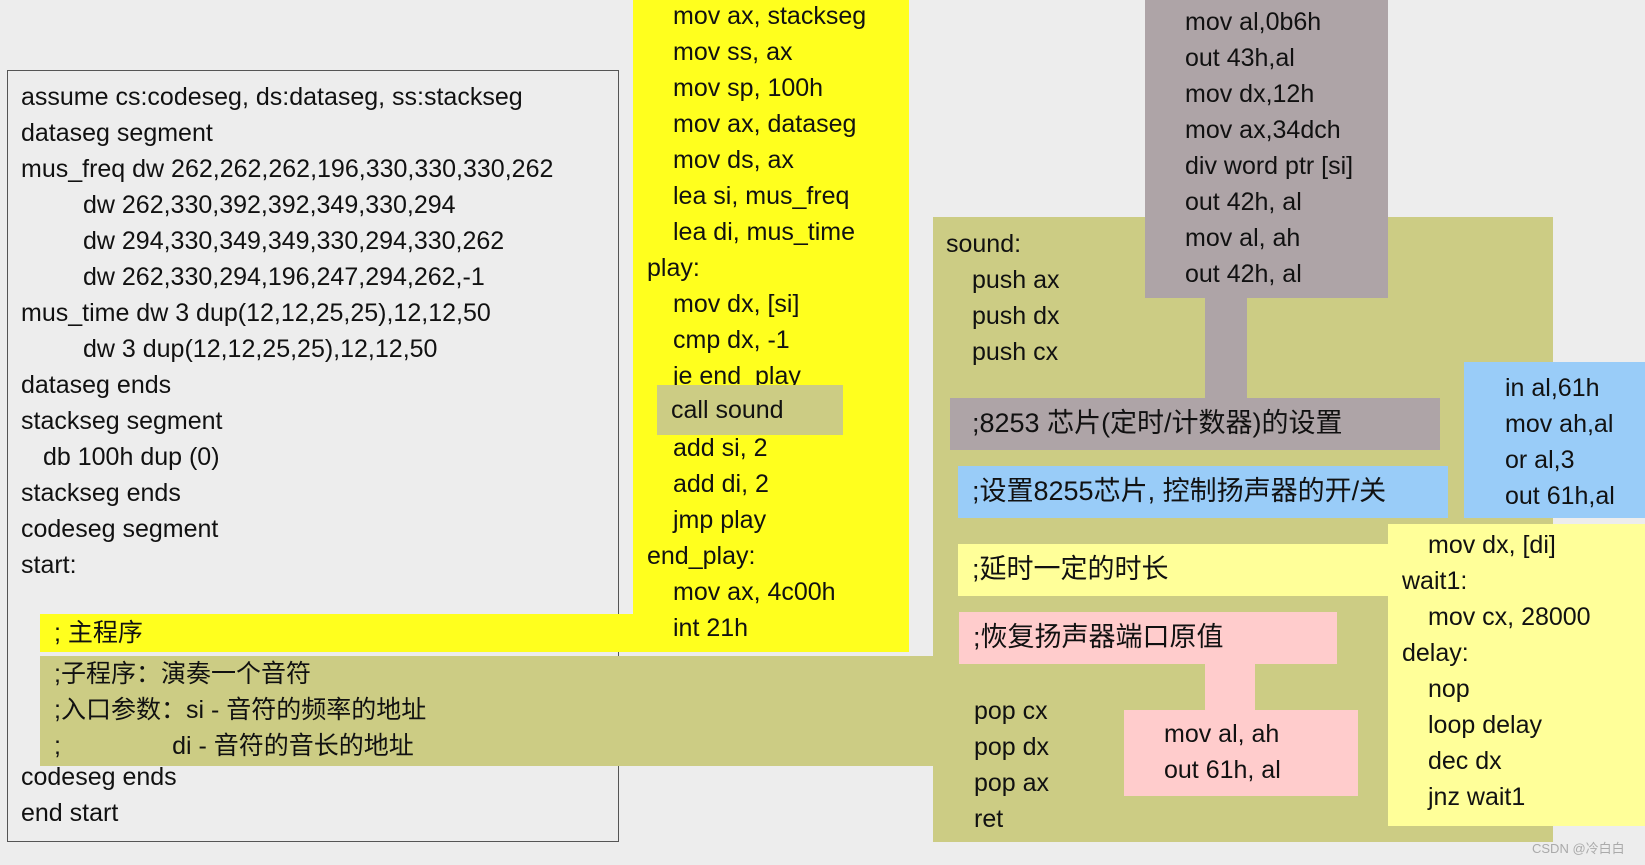  Describe the element at coordinates (764, 232) in the screenshot. I see `code-line: lea di, mus_time` at that location.